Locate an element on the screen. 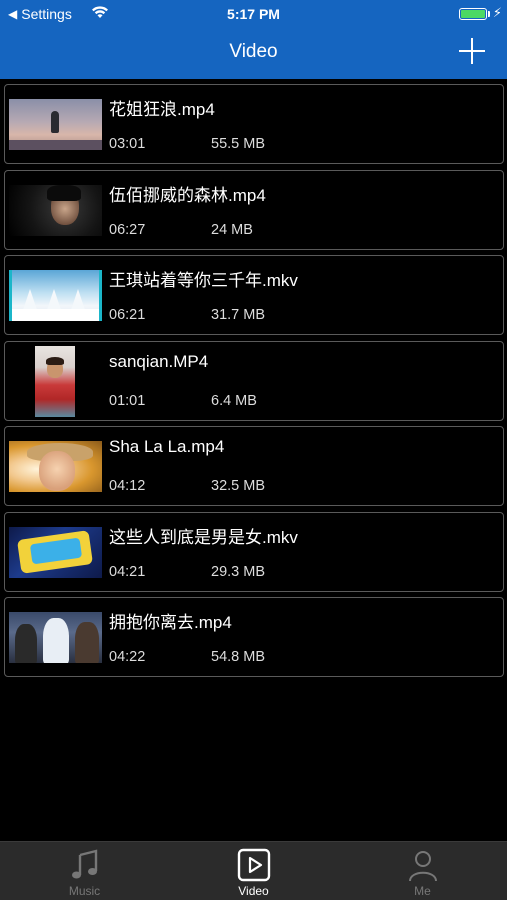  tab-label: Music is located at coordinates (84, 891).